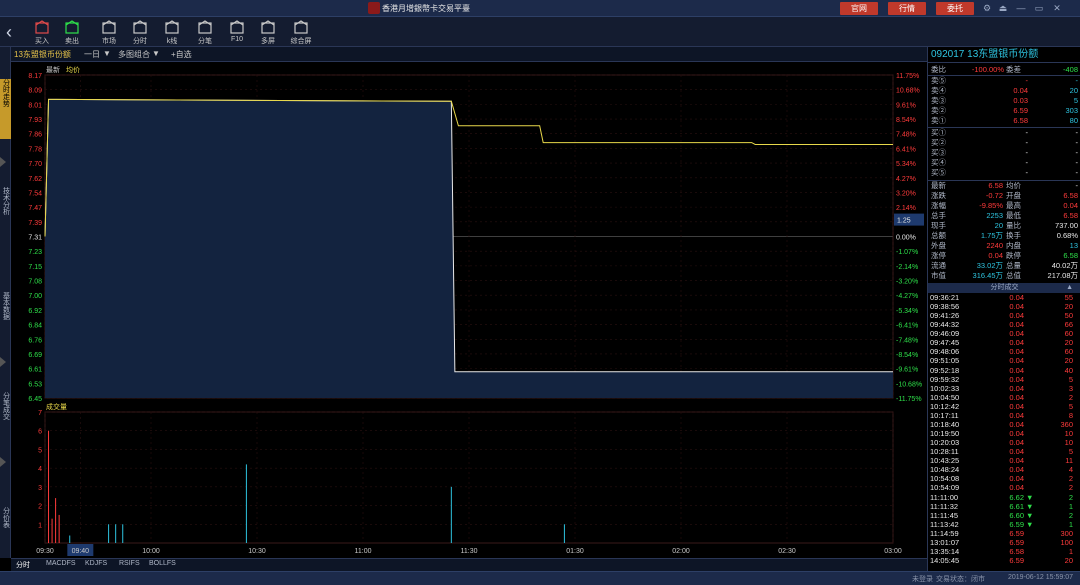 Image resolution: width=1080 pixels, height=585 pixels. Describe the element at coordinates (907, 8) in the screenshot. I see `quotes-button: 行情` at that location.